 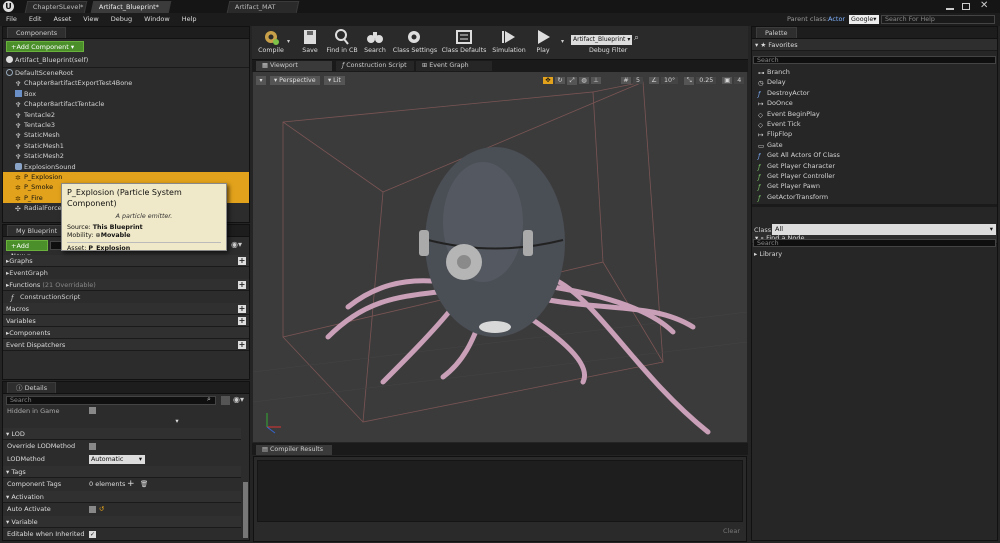 I want to click on world-icon: ◍, so click(x=584, y=80).